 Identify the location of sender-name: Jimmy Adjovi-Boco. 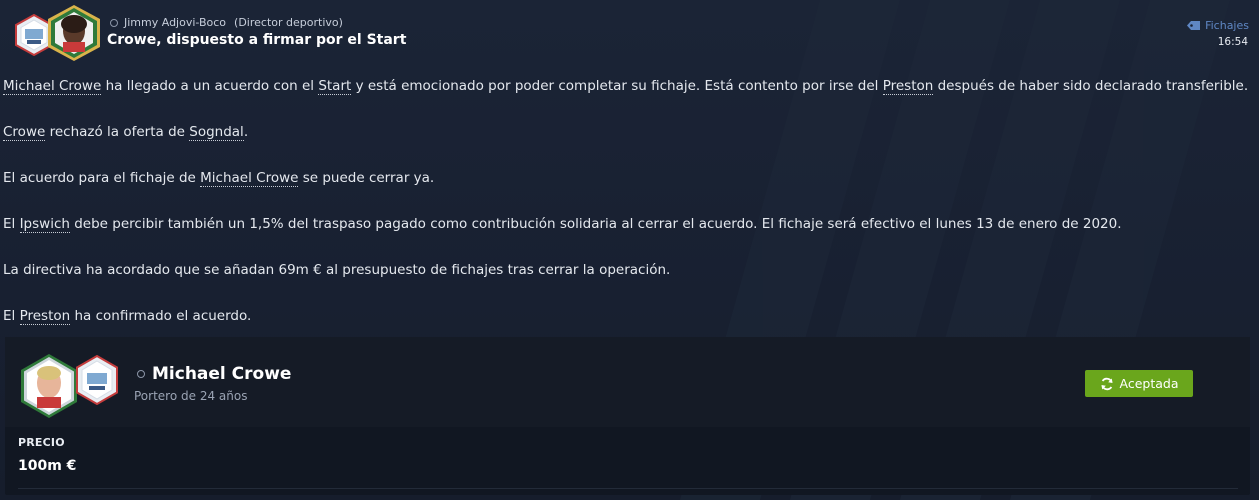
(175, 22).